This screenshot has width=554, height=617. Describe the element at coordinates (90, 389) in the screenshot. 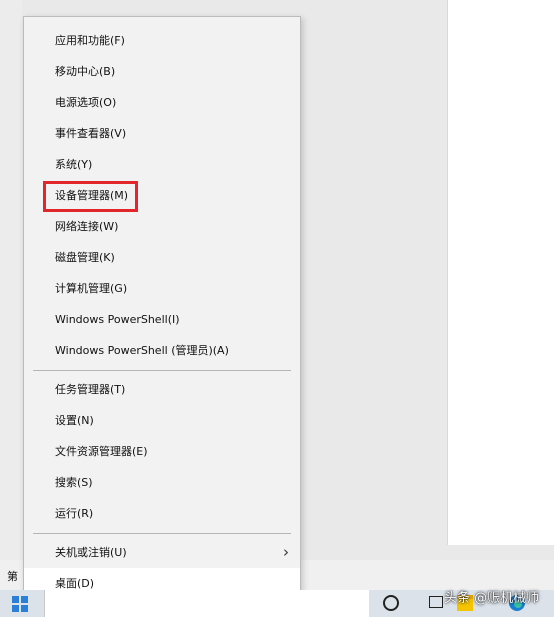

I see `menu-item-label: 任务管理器(T)` at that location.